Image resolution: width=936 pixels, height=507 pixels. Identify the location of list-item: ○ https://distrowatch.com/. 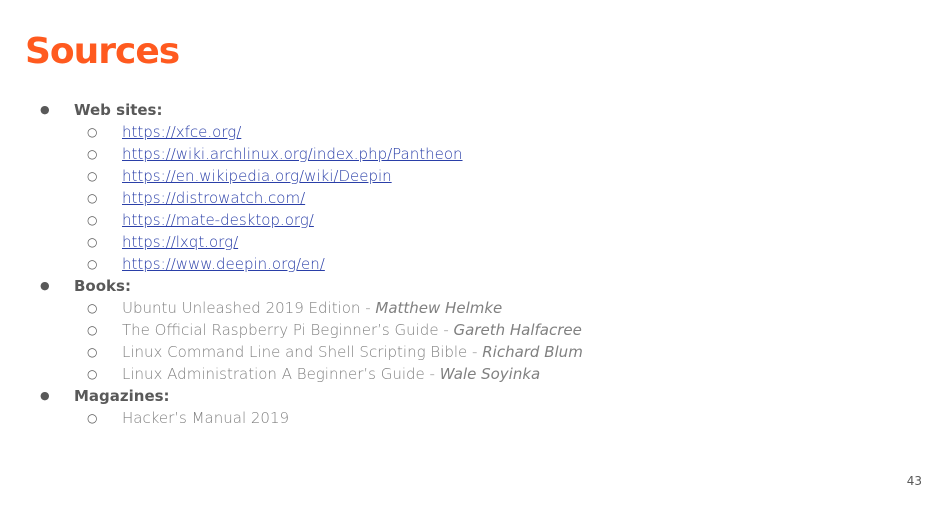
(450, 198).